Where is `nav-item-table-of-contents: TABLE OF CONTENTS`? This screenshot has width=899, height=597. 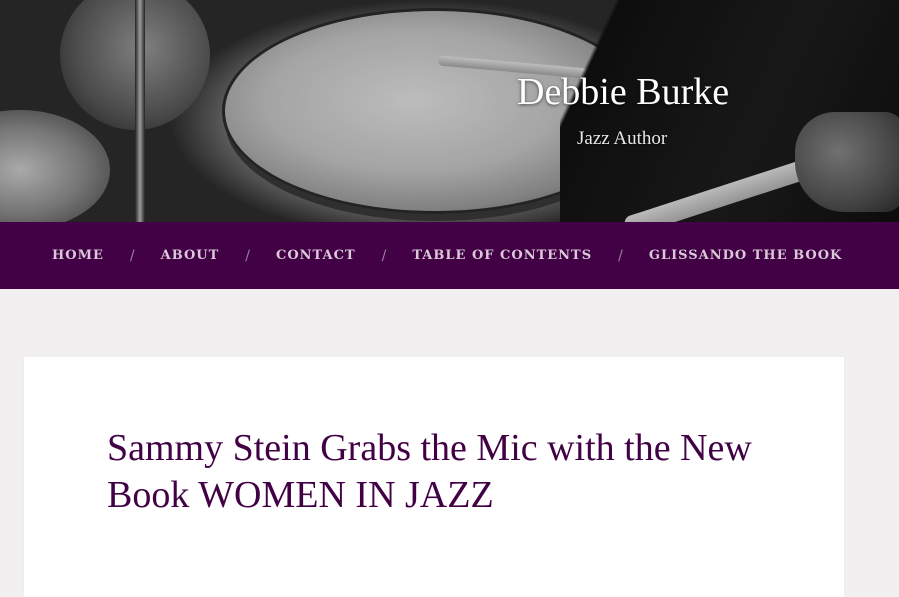 nav-item-table-of-contents: TABLE OF CONTENTS is located at coordinates (502, 255).